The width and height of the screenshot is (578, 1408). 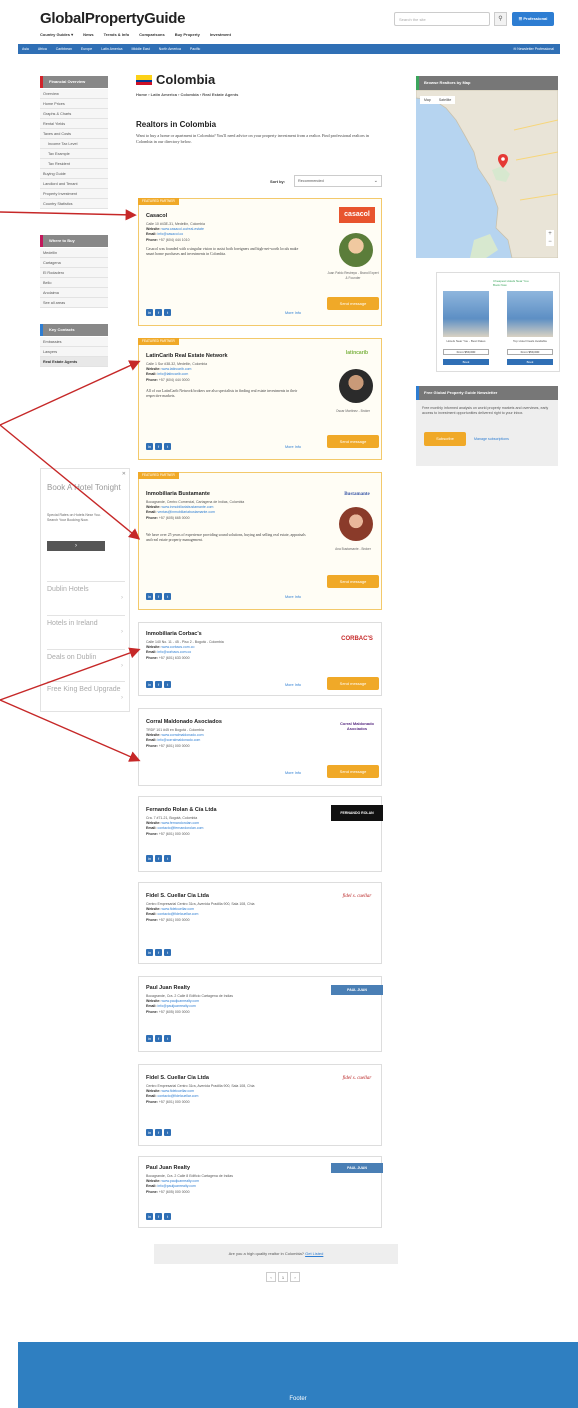 What do you see at coordinates (74, 273) in the screenshot?
I see `sidebar-item-el-rodadero: El Rodadero` at bounding box center [74, 273].